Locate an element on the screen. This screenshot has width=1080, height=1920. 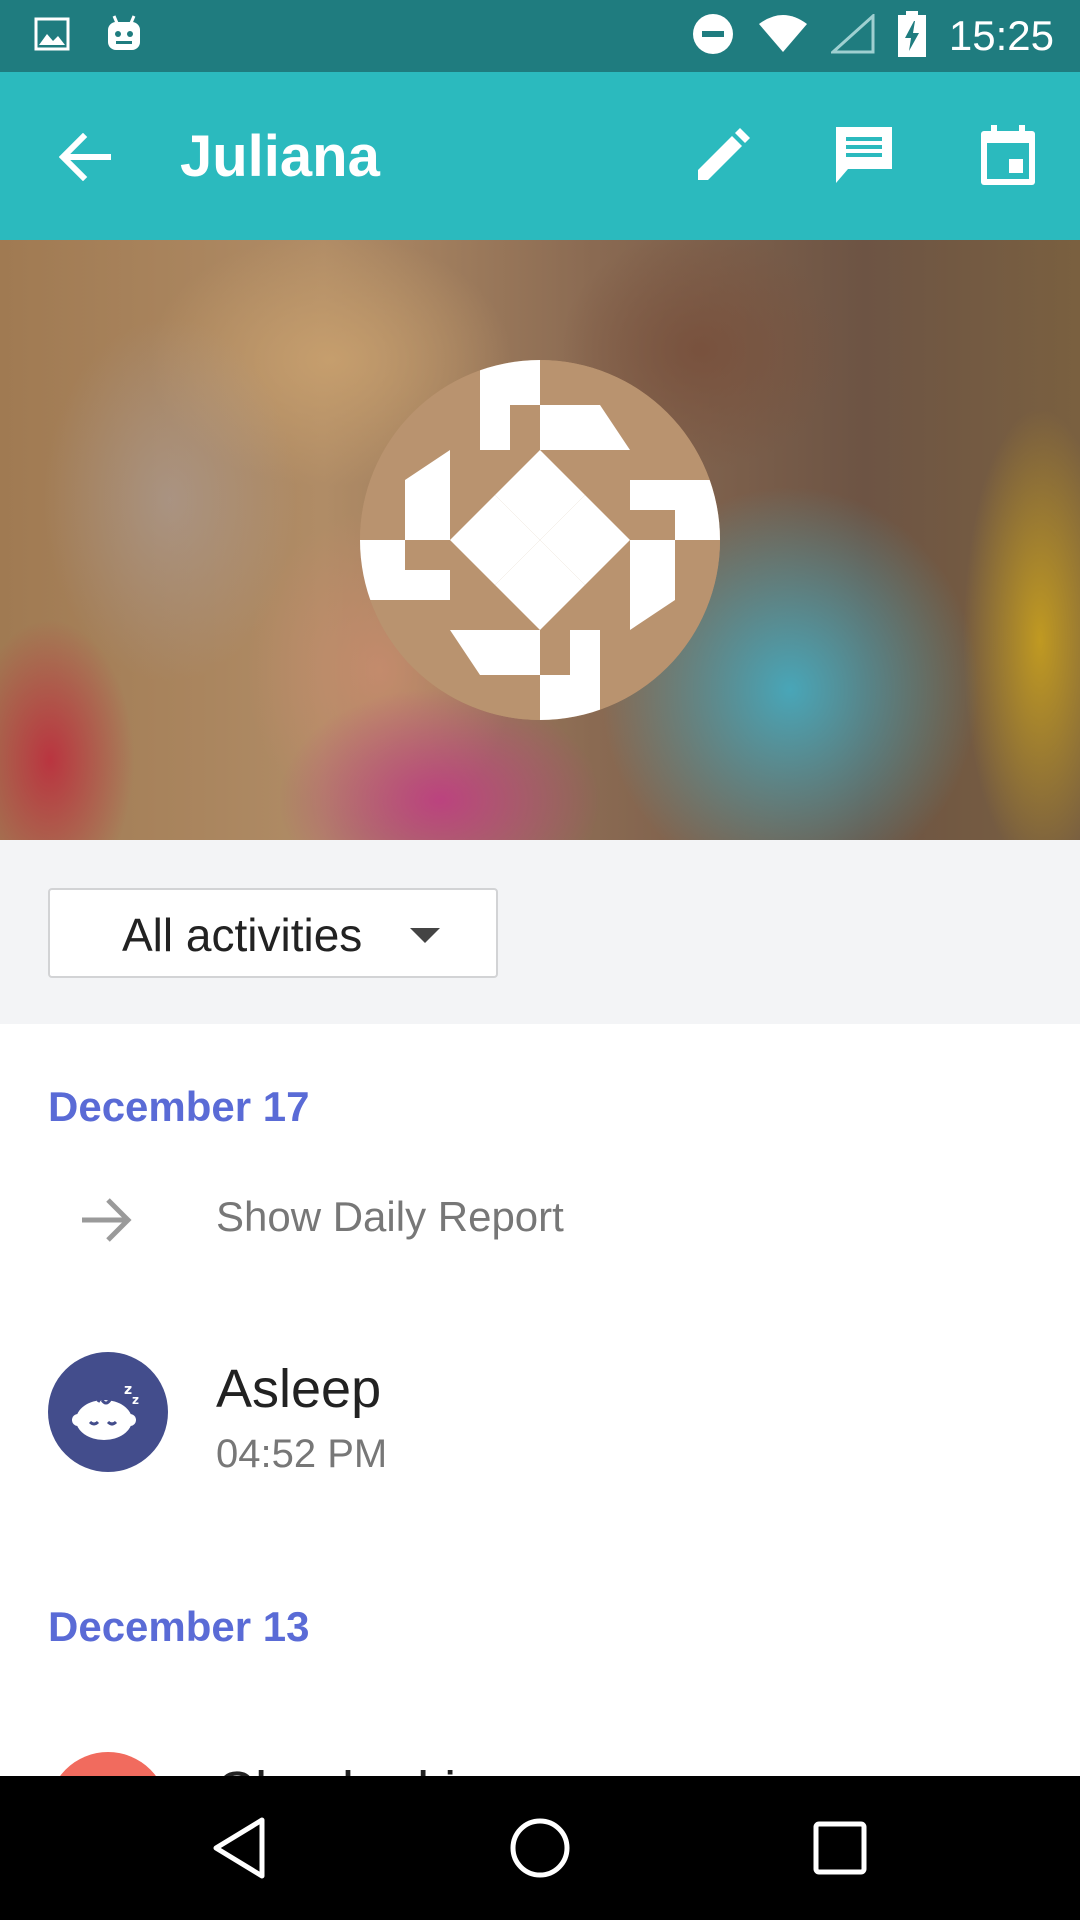
battery-charging-icon is located at coordinates (912, 36).